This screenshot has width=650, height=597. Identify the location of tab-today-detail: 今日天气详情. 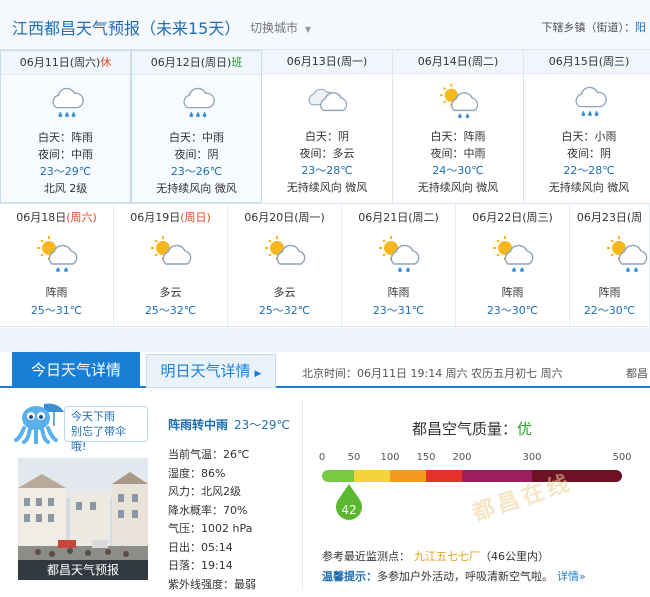
(76, 370).